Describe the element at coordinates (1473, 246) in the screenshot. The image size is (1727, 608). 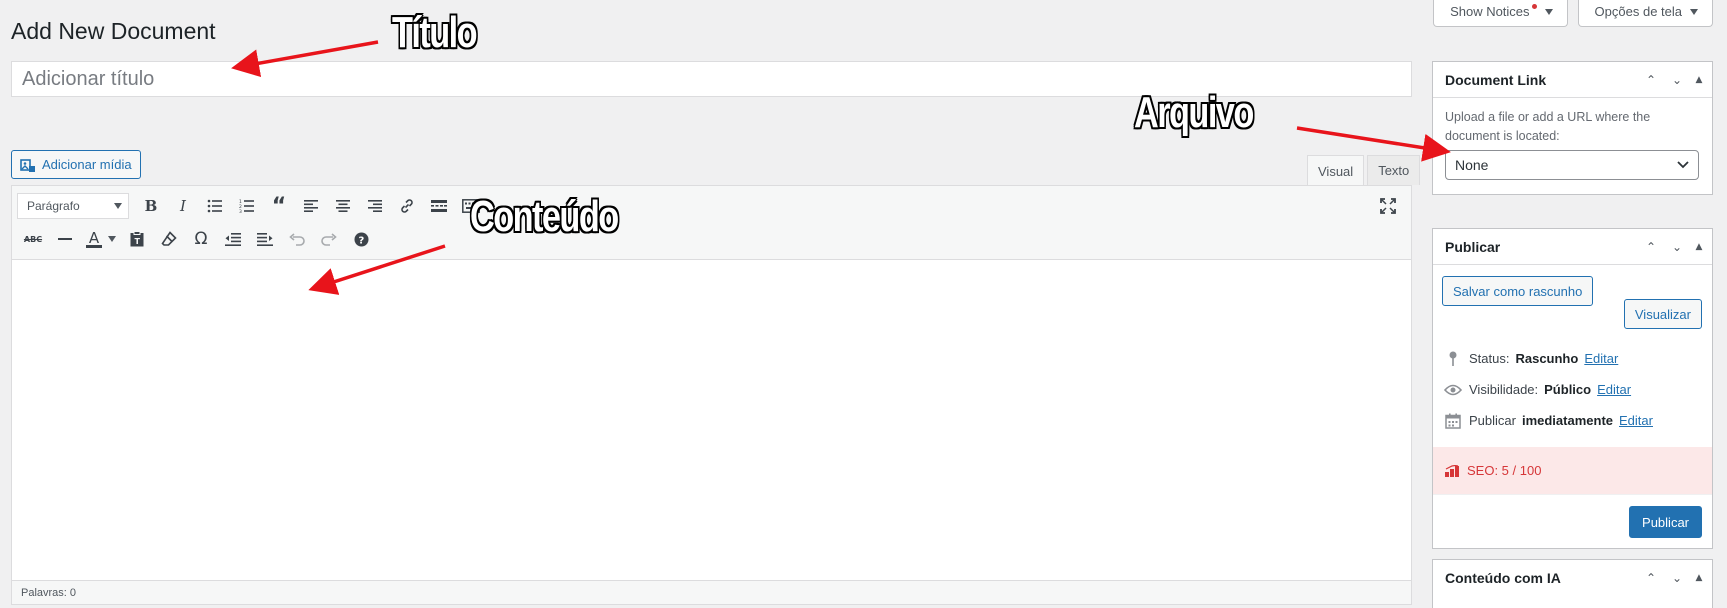
I see `publish-title: Publicar` at that location.